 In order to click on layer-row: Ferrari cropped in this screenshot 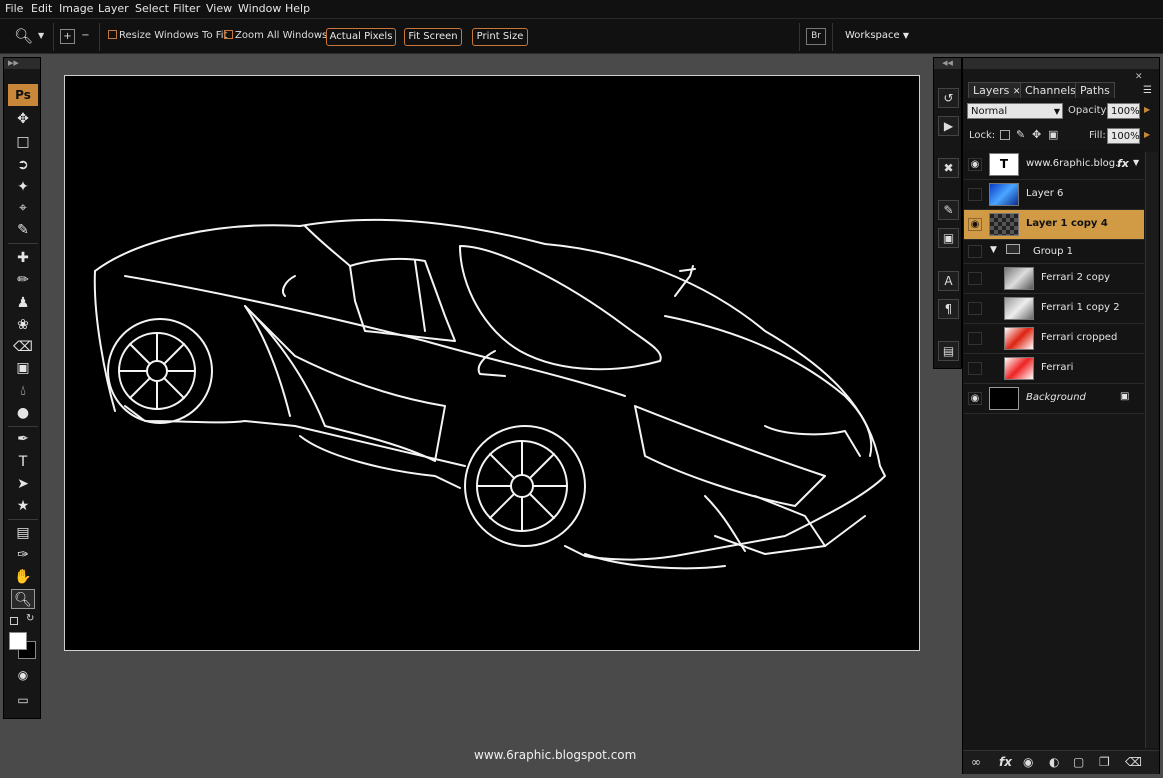, I will do `click(1054, 339)`.